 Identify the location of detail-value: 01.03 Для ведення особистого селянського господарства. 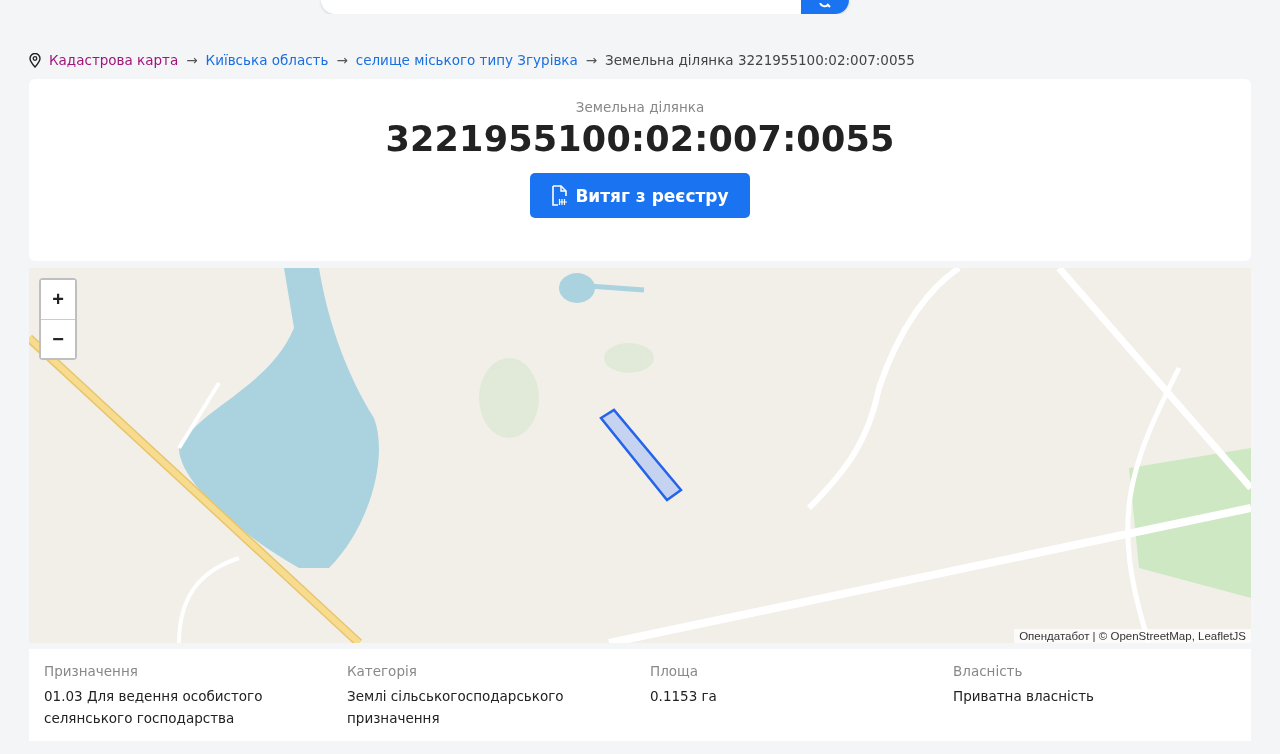
(154, 707).